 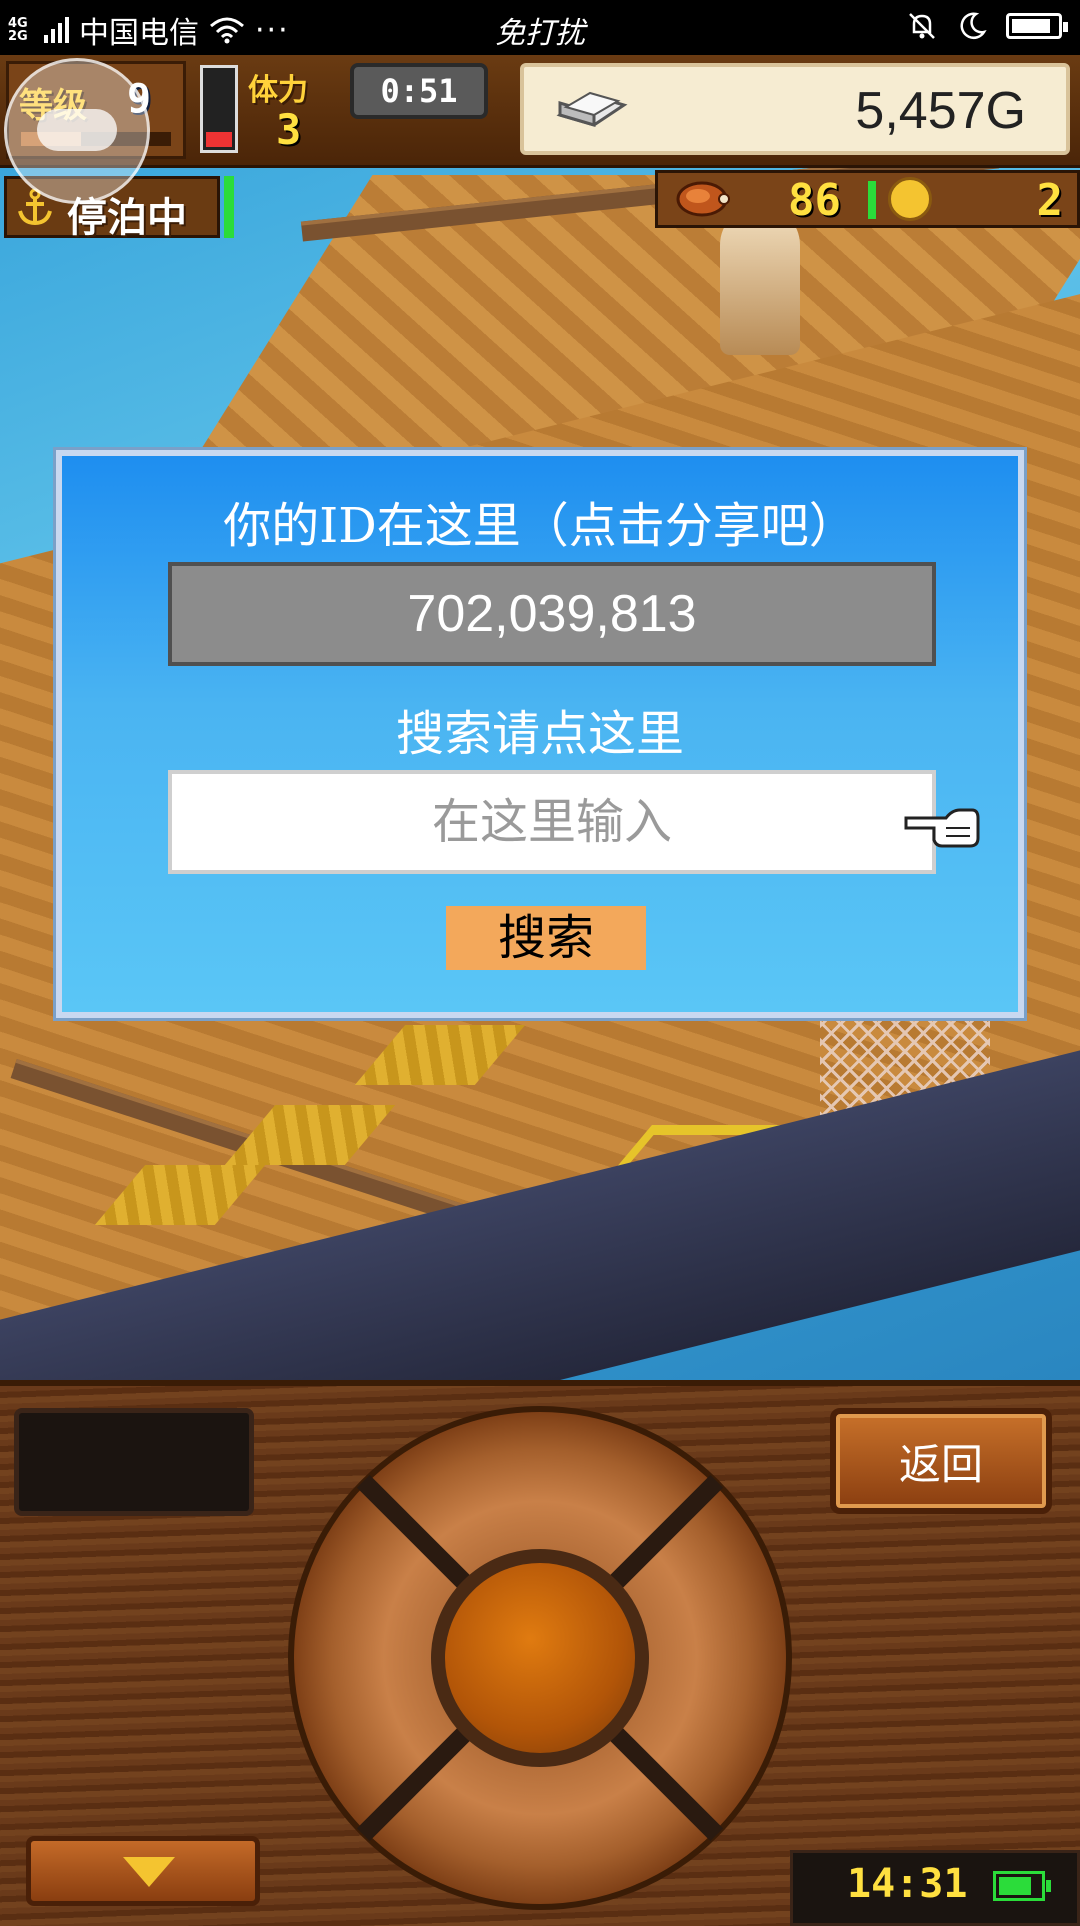 I want to click on search-label: 搜索请点这里, so click(x=539, y=734).